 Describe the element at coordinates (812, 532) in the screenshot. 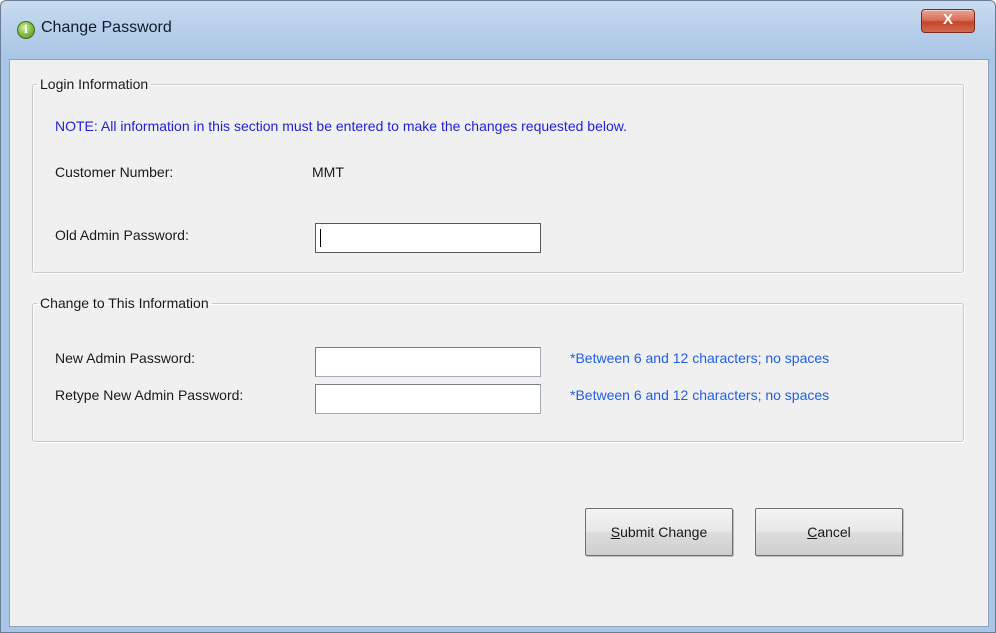

I see `cancel-mnemonic: C` at that location.